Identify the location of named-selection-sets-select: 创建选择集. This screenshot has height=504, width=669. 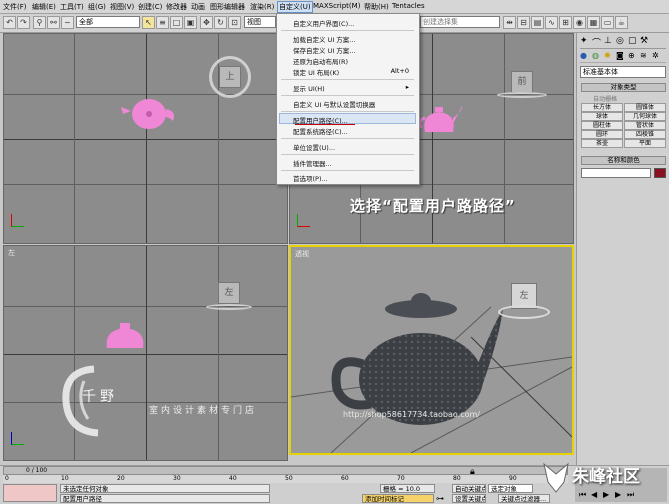
(460, 22).